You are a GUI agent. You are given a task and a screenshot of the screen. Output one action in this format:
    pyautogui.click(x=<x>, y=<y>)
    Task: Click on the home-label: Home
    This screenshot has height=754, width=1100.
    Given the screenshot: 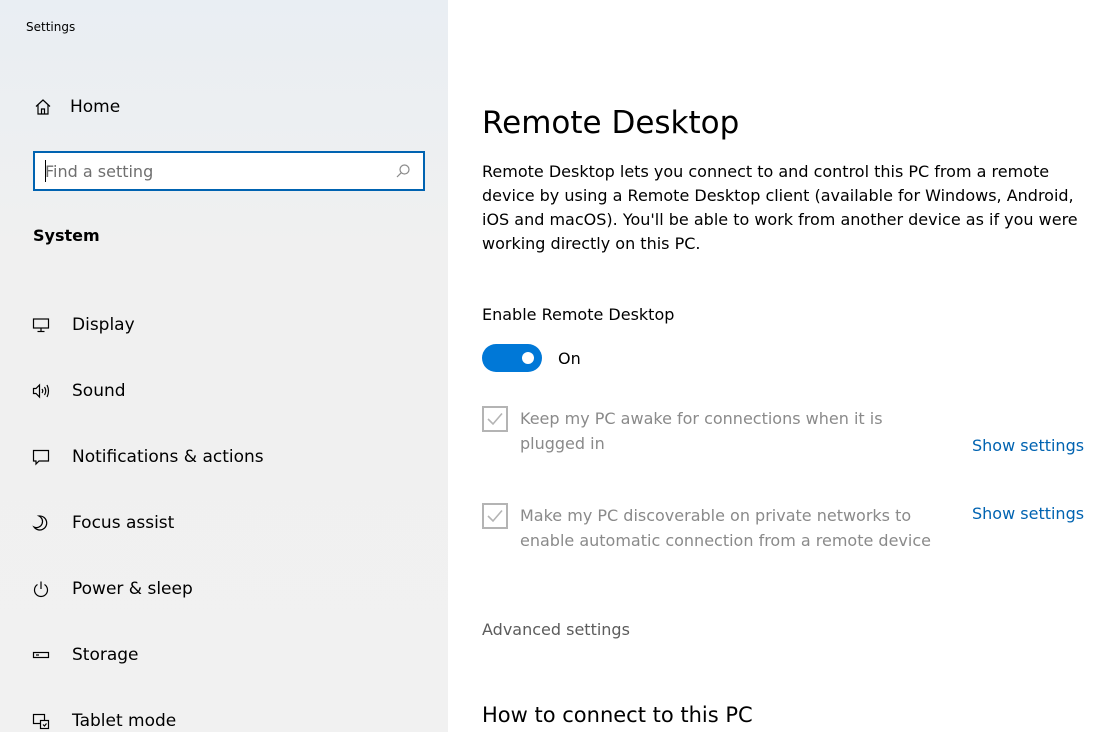 What is the action you would take?
    pyautogui.click(x=95, y=107)
    